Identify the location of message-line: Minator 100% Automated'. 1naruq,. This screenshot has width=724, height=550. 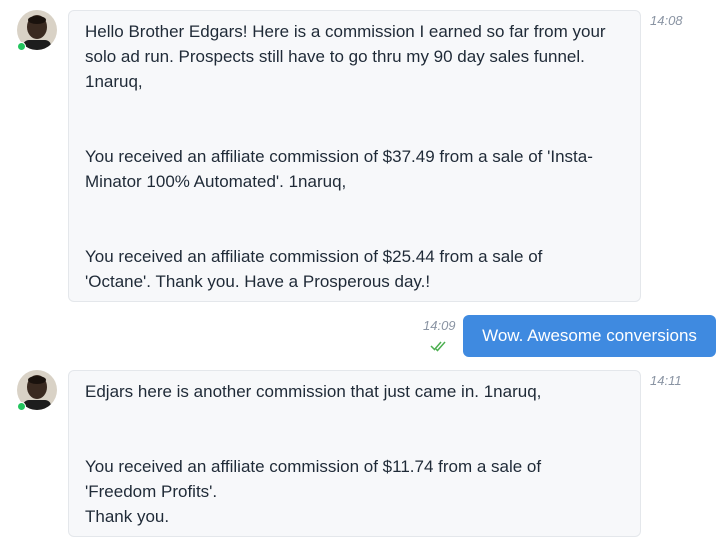
(216, 181).